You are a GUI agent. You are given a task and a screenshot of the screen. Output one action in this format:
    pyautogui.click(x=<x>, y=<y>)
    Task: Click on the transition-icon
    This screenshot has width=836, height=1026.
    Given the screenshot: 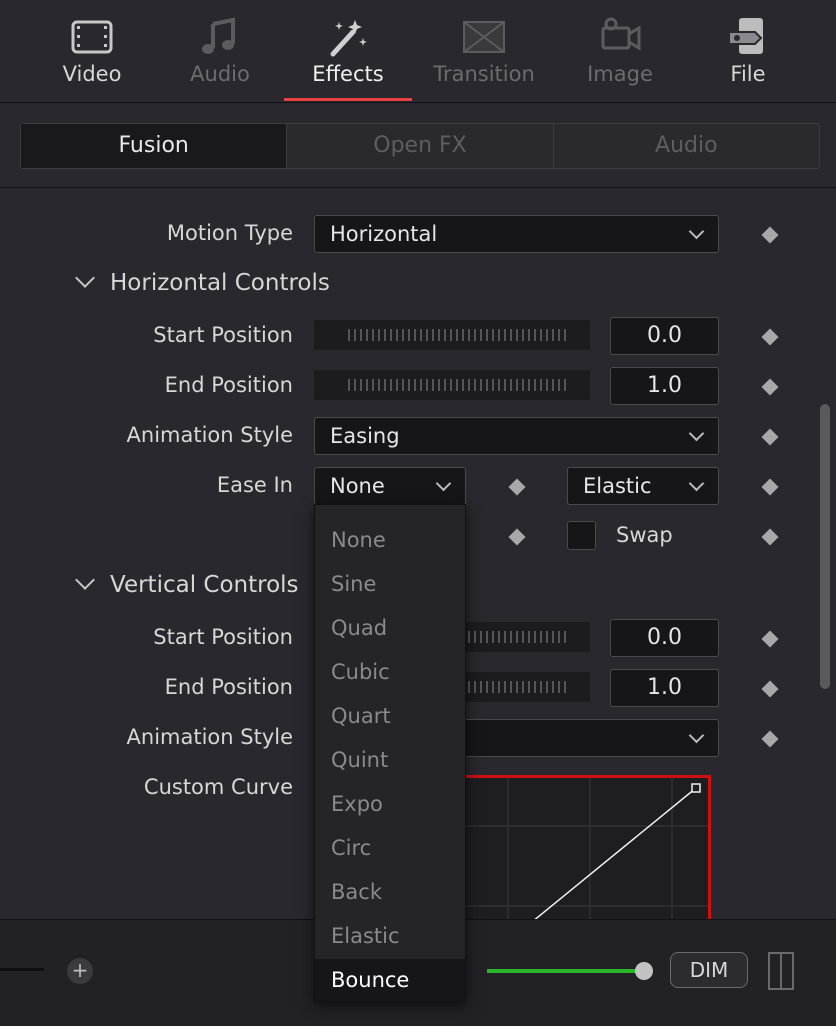 What is the action you would take?
    pyautogui.click(x=484, y=37)
    